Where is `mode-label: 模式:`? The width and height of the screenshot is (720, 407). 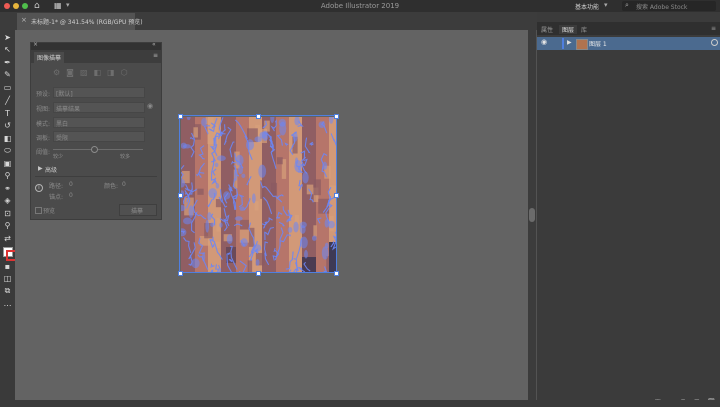
mode-label: 模式: is located at coordinates (43, 124).